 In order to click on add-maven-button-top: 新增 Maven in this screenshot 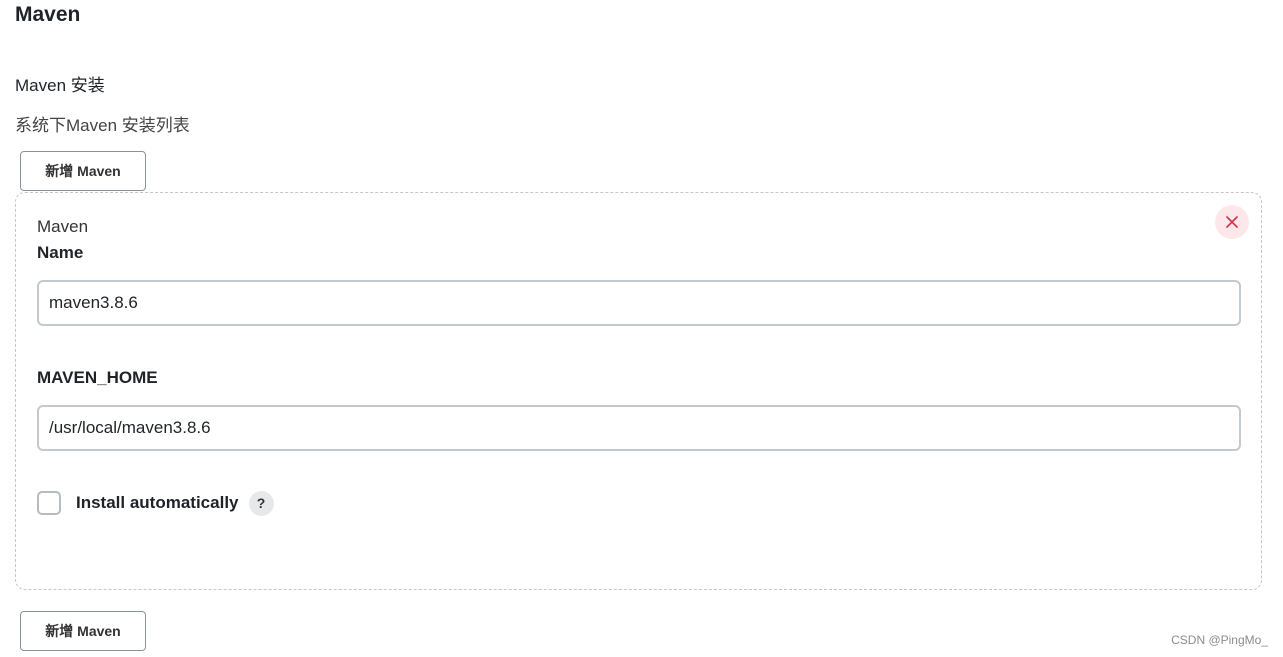, I will do `click(83, 171)`.